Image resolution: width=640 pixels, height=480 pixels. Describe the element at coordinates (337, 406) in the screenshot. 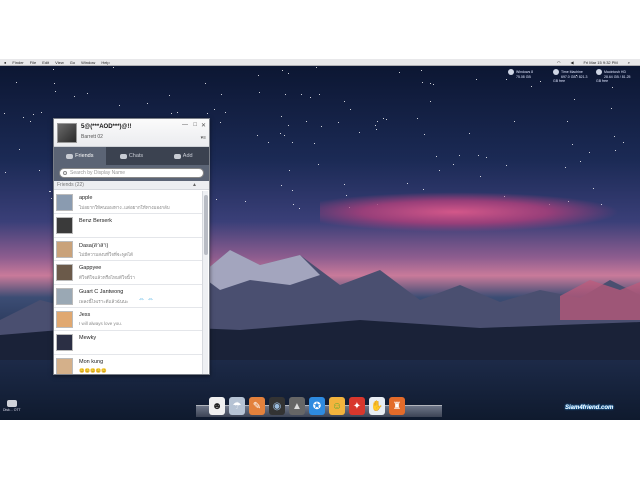

I see `dock-game-icon: ☺` at that location.